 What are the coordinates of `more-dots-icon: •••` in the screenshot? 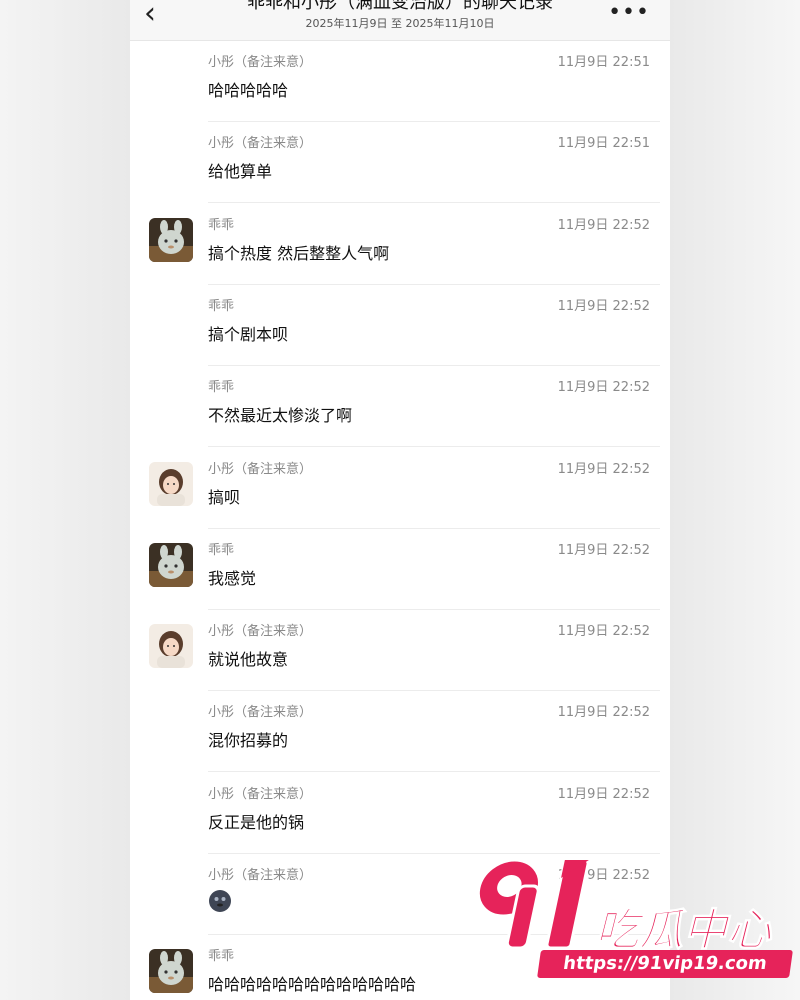 It's located at (629, 14).